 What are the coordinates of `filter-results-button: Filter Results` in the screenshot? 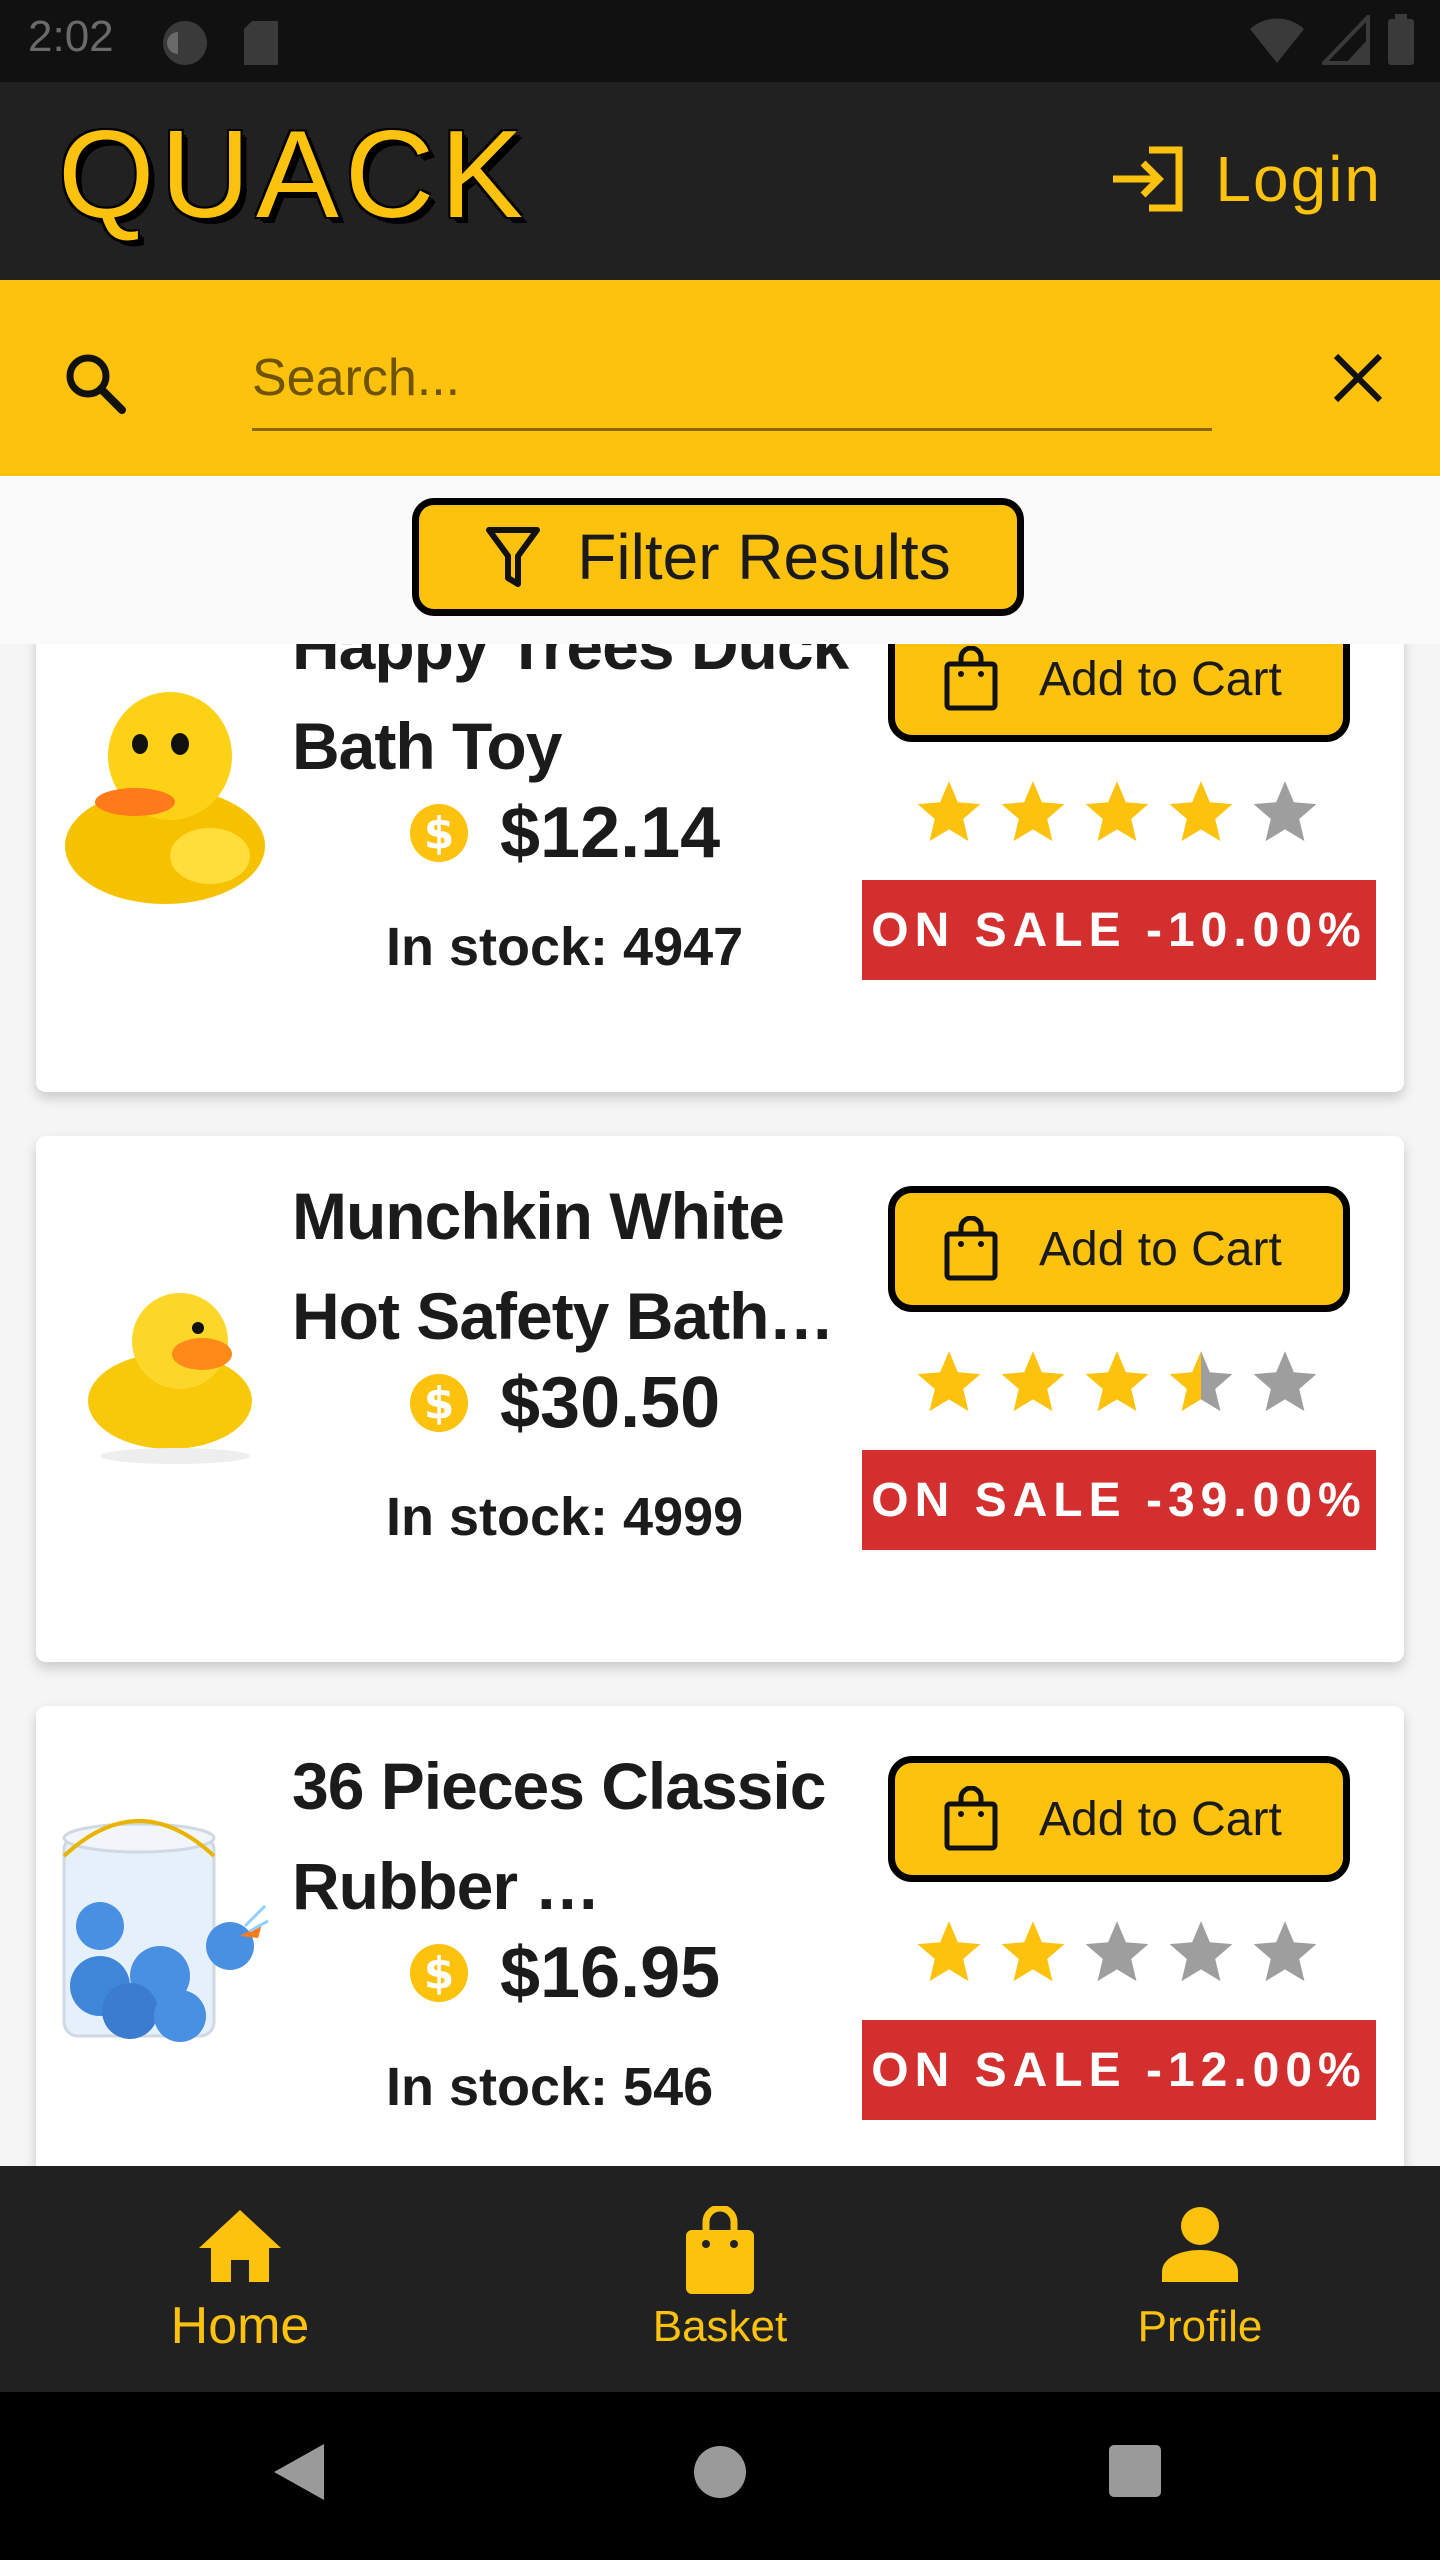 It's located at (718, 557).